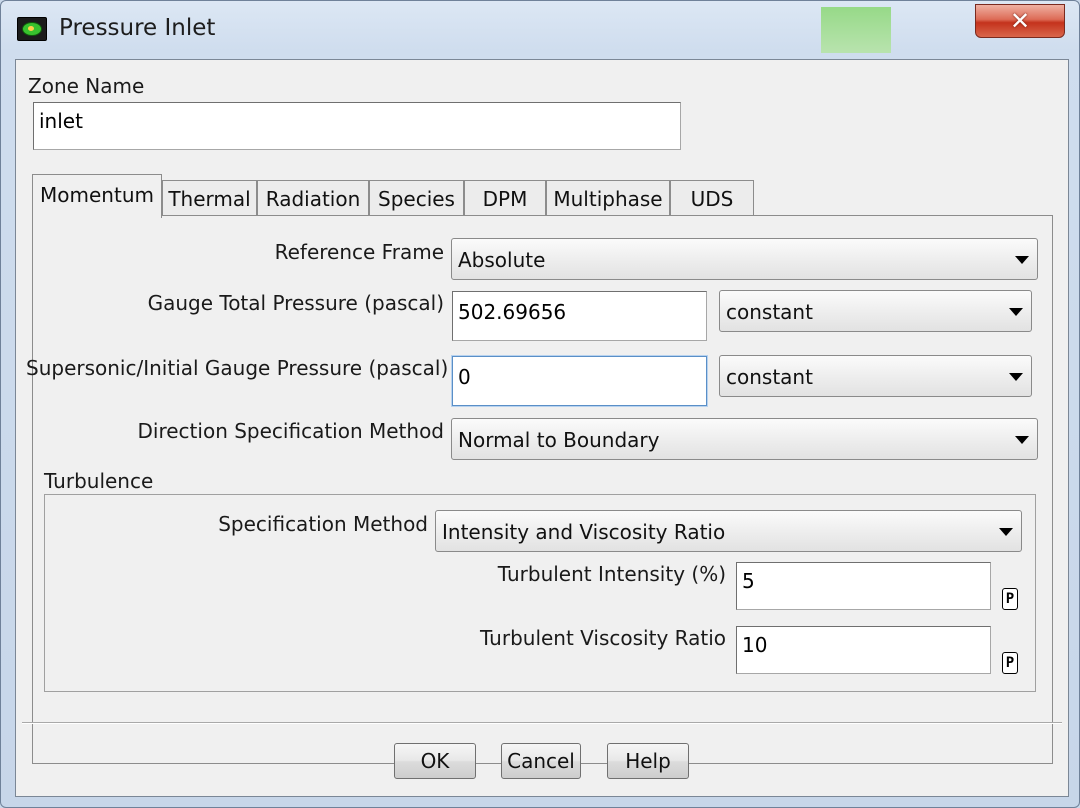  I want to click on specification-method-value: Intensity and Viscosity Ratio, so click(584, 532).